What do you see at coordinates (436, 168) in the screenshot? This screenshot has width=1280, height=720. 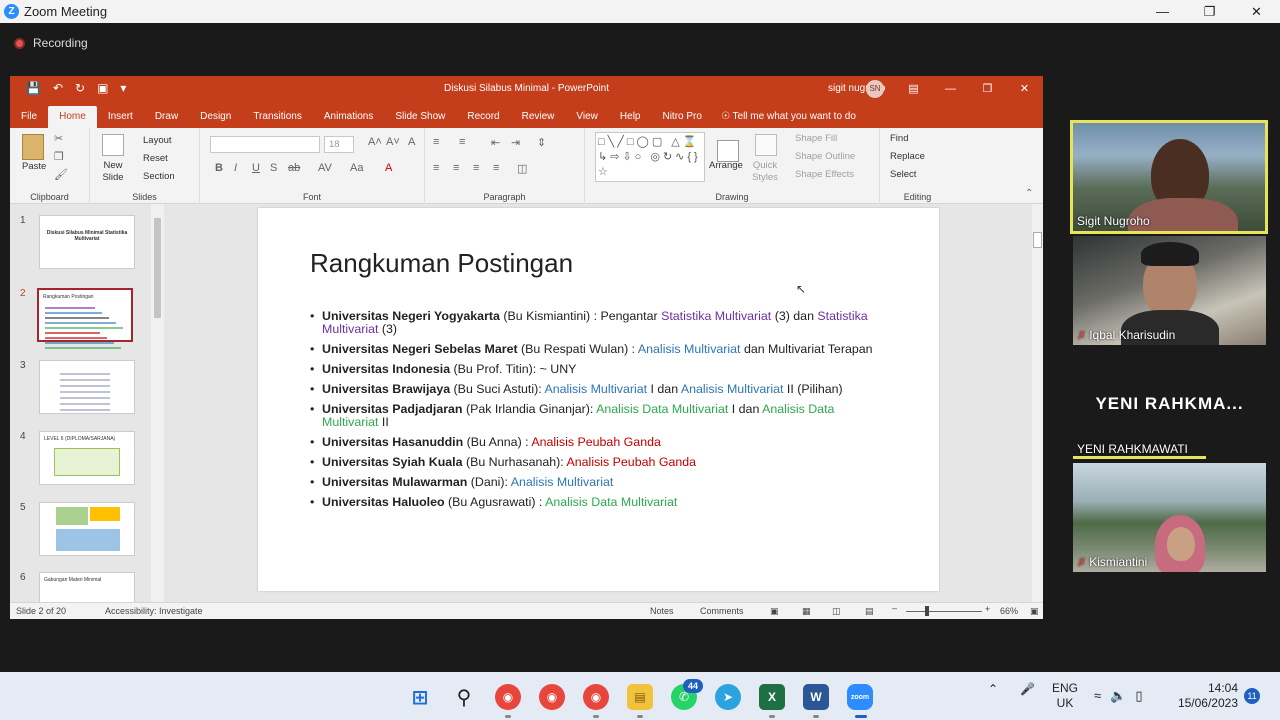 I see `align-left-icon: ≡` at bounding box center [436, 168].